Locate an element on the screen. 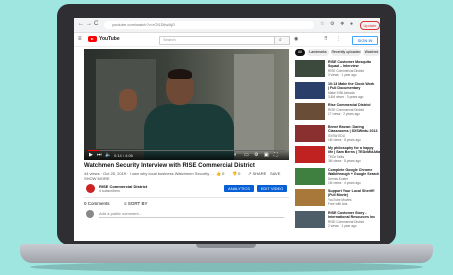  recommendation-title: RISE Customer Mosquito Squad – Interview is located at coordinates (354, 64).